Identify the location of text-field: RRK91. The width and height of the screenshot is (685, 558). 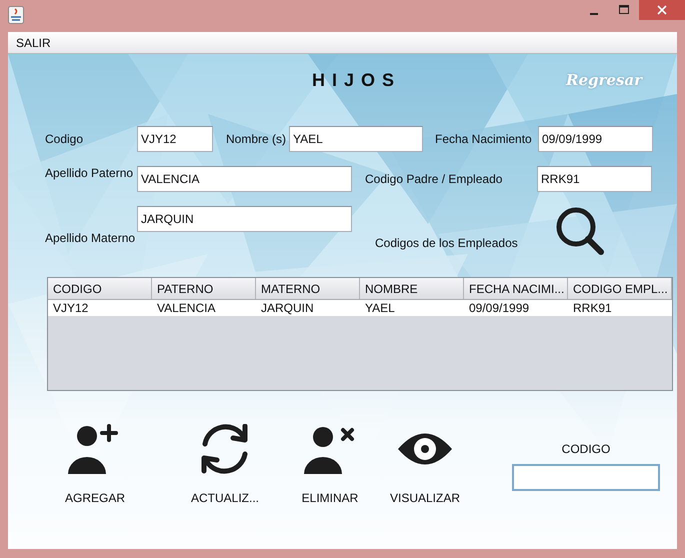
(594, 179).